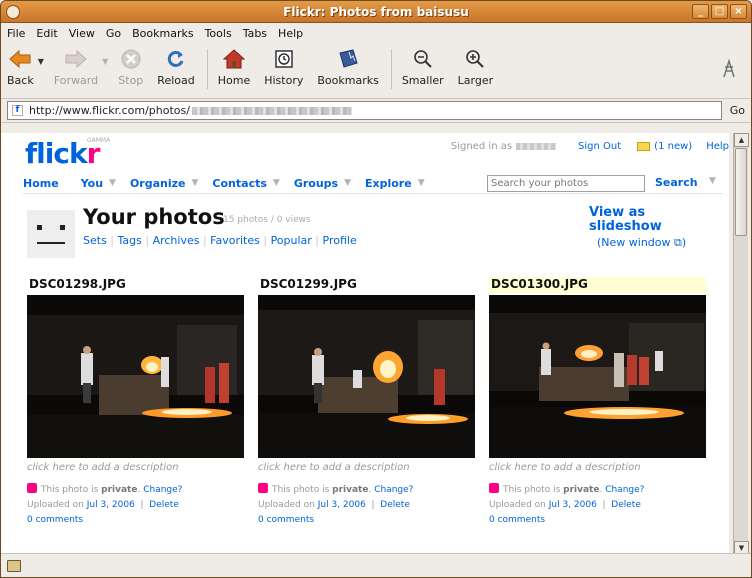  I want to click on sign-out-link: Sign Out, so click(599, 146).